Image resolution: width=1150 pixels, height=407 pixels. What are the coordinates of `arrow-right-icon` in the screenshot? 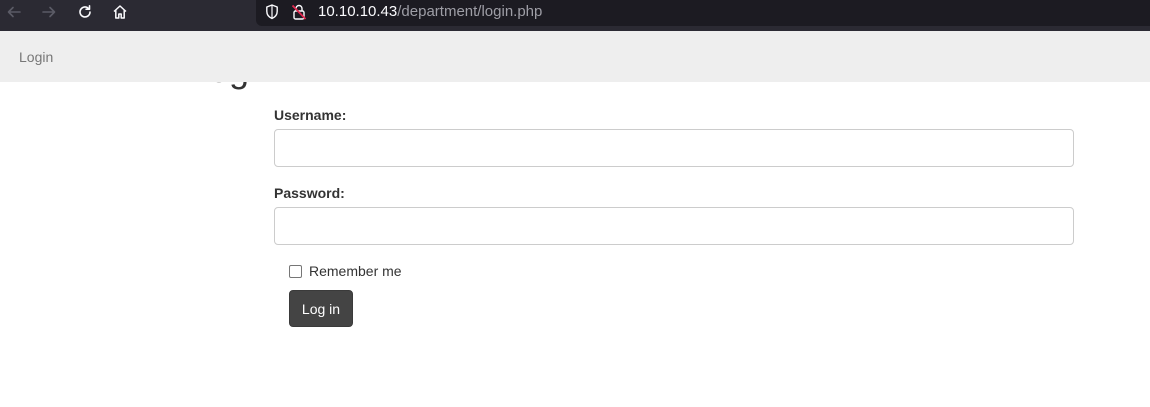 It's located at (49, 12).